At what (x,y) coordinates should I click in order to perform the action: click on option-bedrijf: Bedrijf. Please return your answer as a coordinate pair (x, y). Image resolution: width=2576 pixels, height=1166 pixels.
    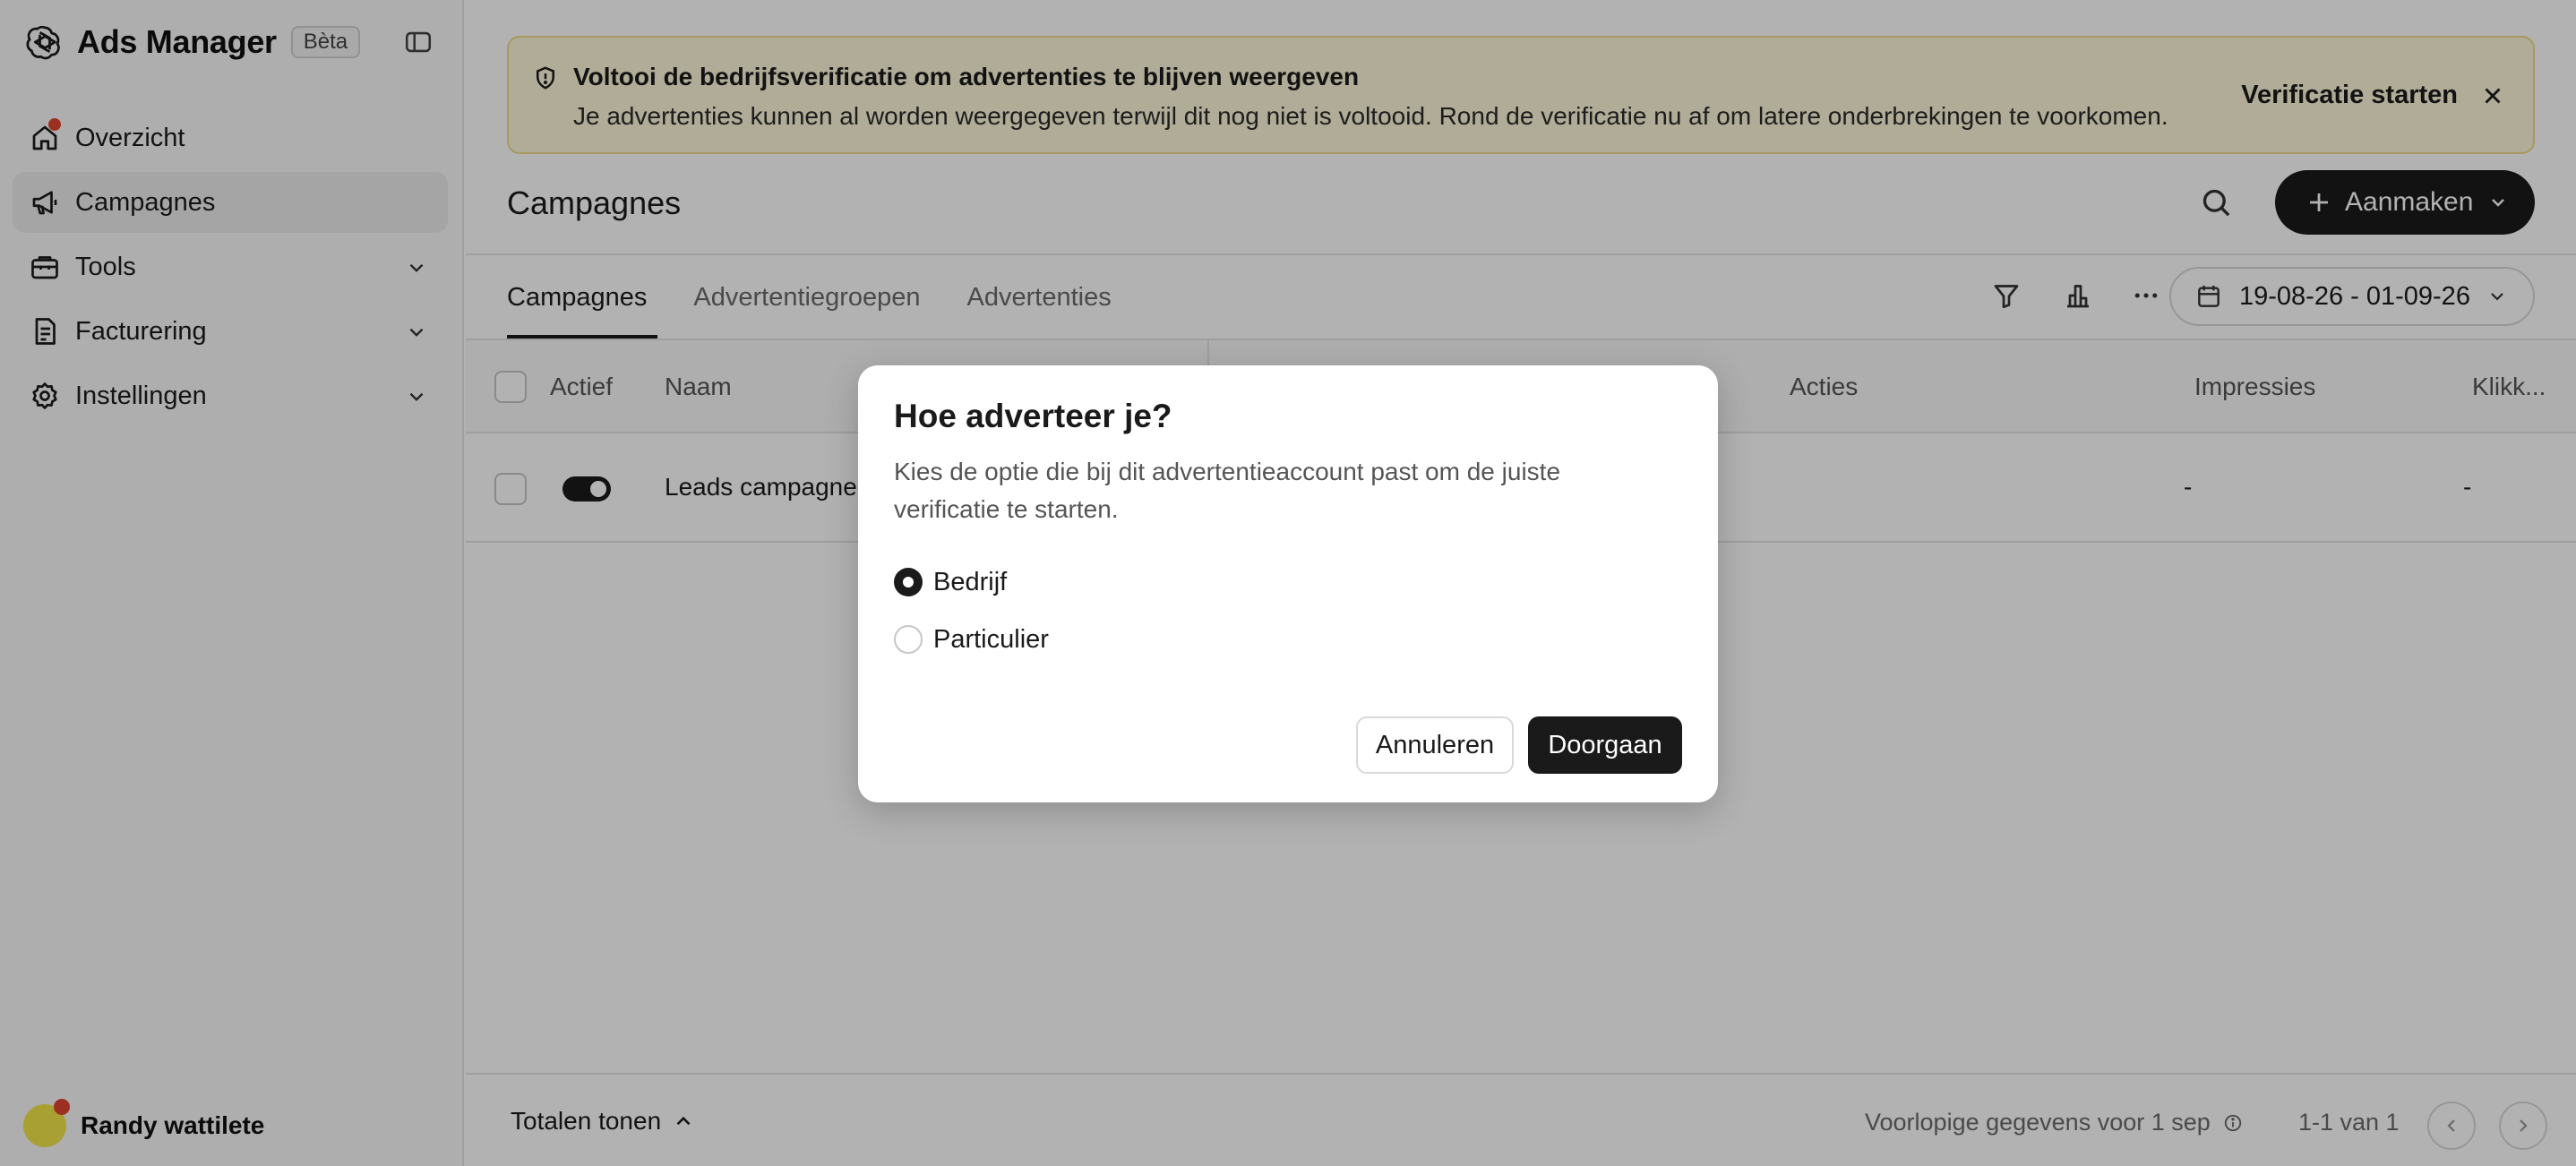
    Looking at the image, I should click on (950, 582).